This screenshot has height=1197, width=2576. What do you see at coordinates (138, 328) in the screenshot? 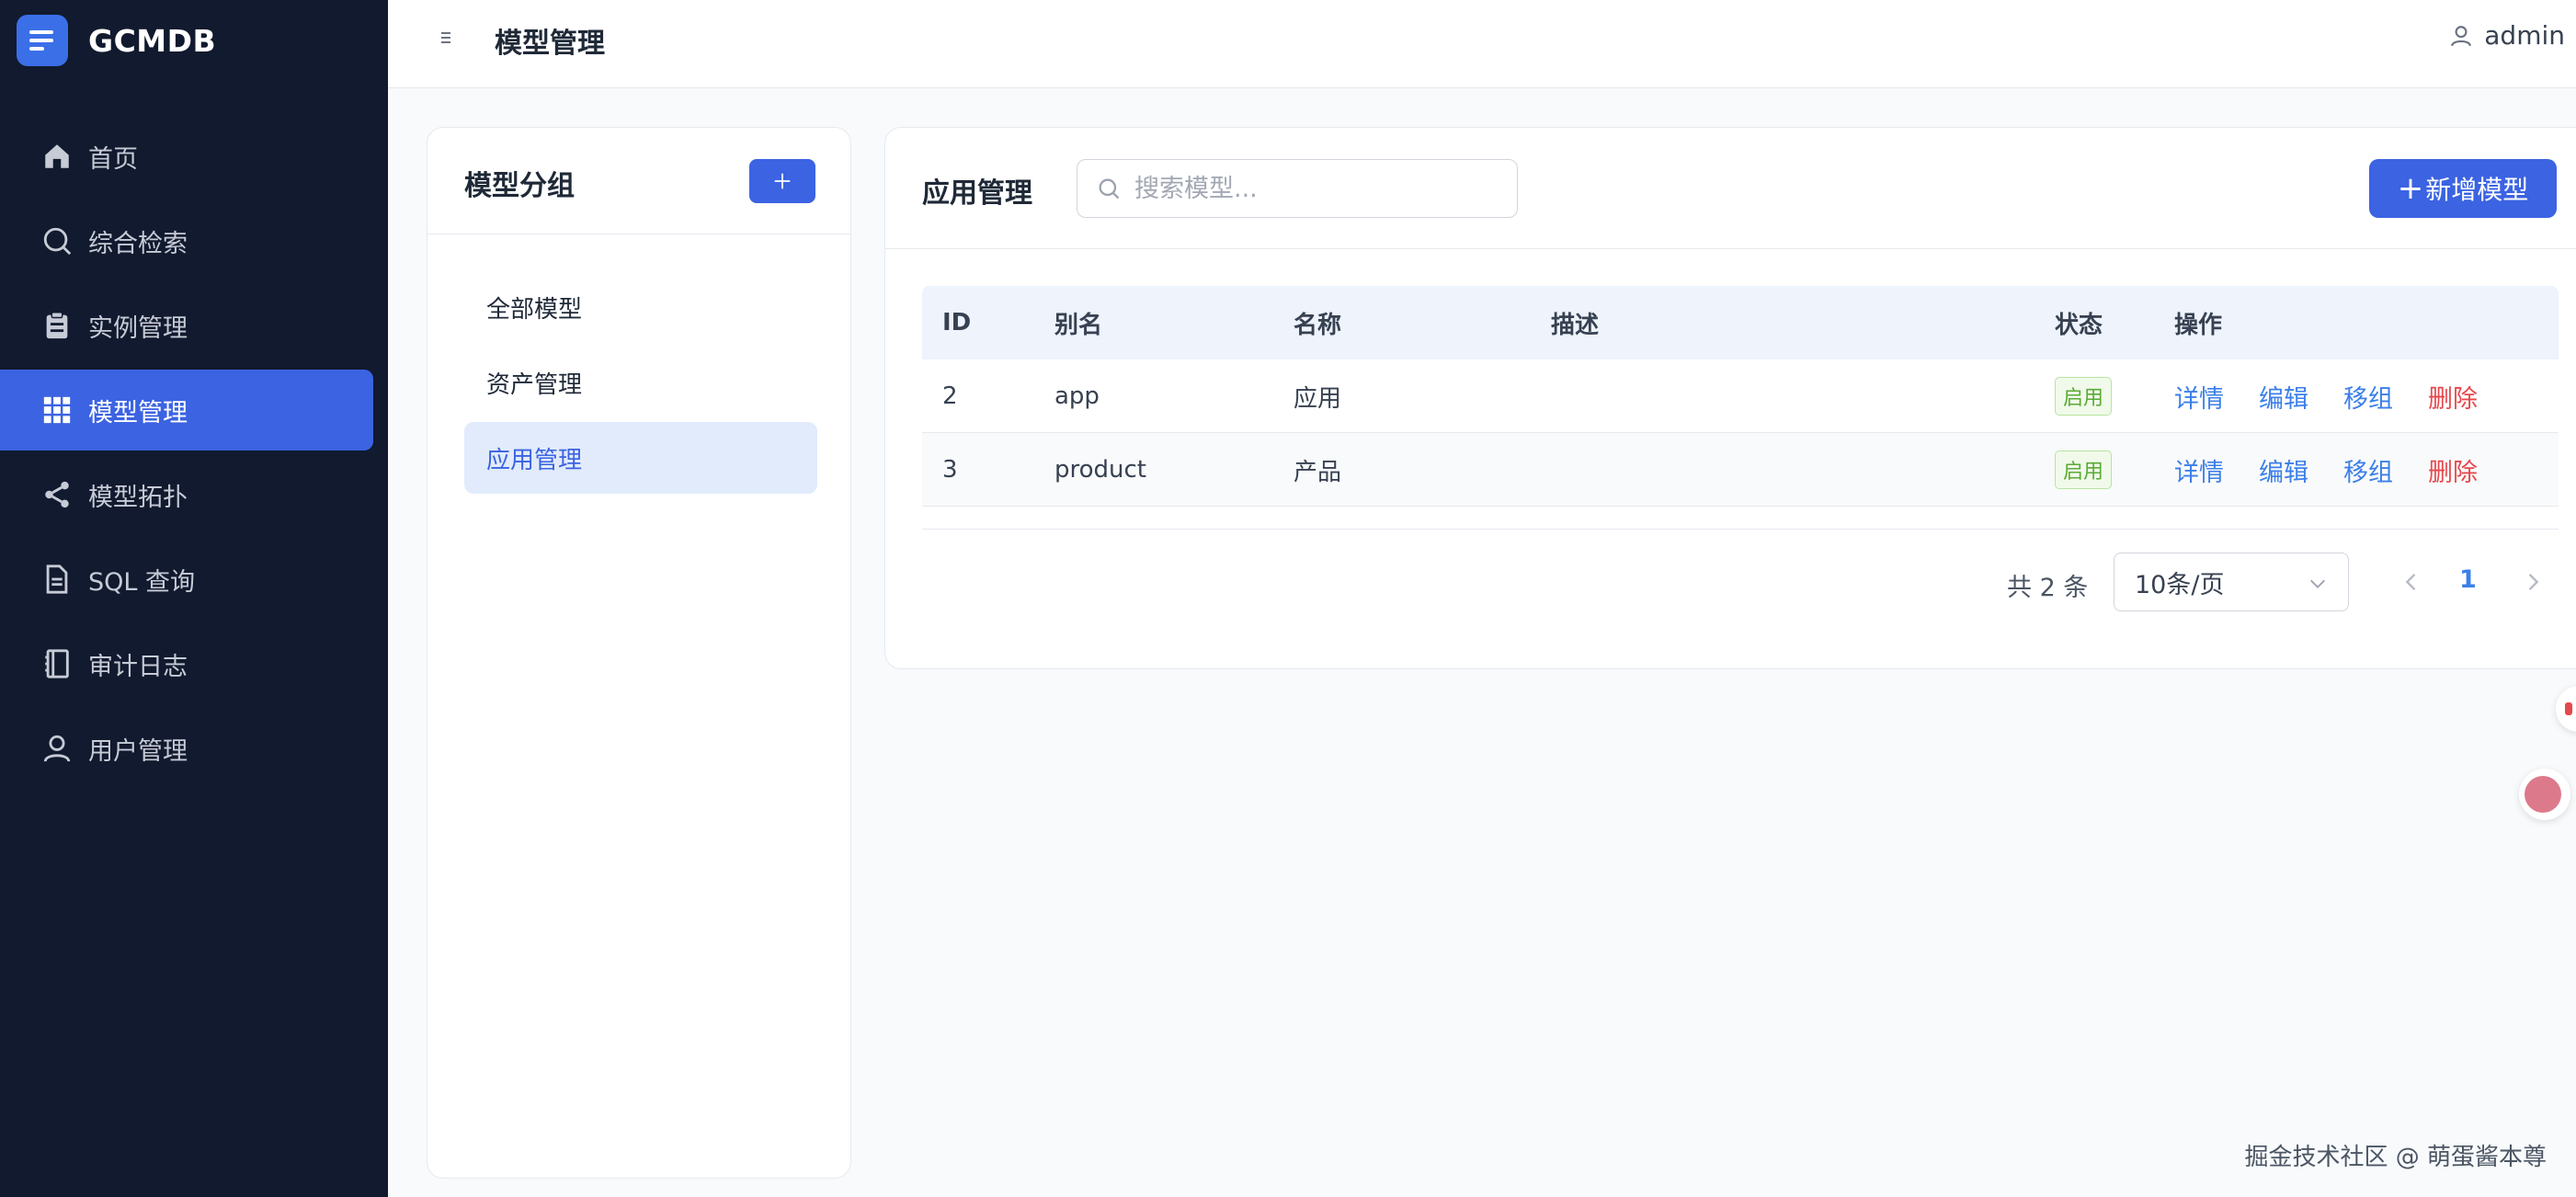
I see `sidebar-item-label: 实例管理` at bounding box center [138, 328].